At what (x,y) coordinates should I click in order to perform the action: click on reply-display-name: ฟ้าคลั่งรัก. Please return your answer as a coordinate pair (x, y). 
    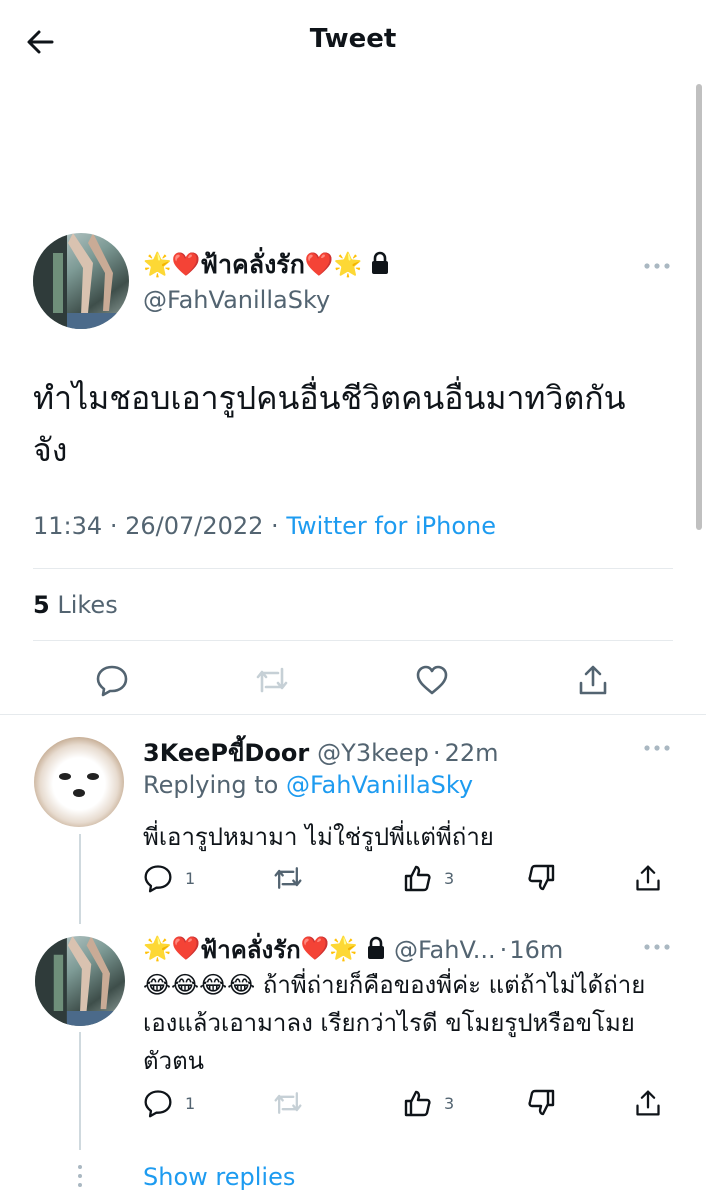
    Looking at the image, I should click on (250, 949).